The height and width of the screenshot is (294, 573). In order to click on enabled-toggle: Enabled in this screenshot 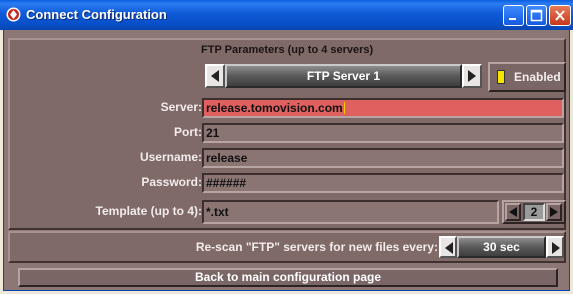, I will do `click(527, 77)`.